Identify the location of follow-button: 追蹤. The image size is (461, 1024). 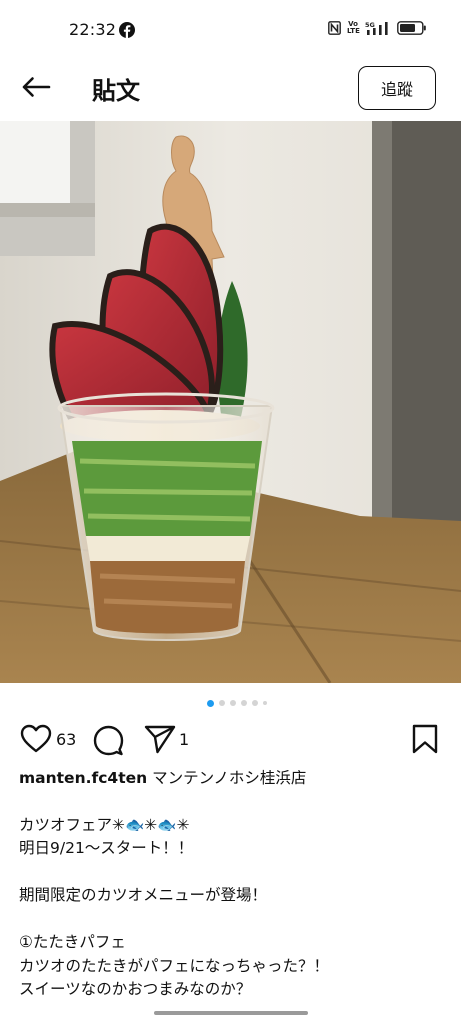
(397, 88).